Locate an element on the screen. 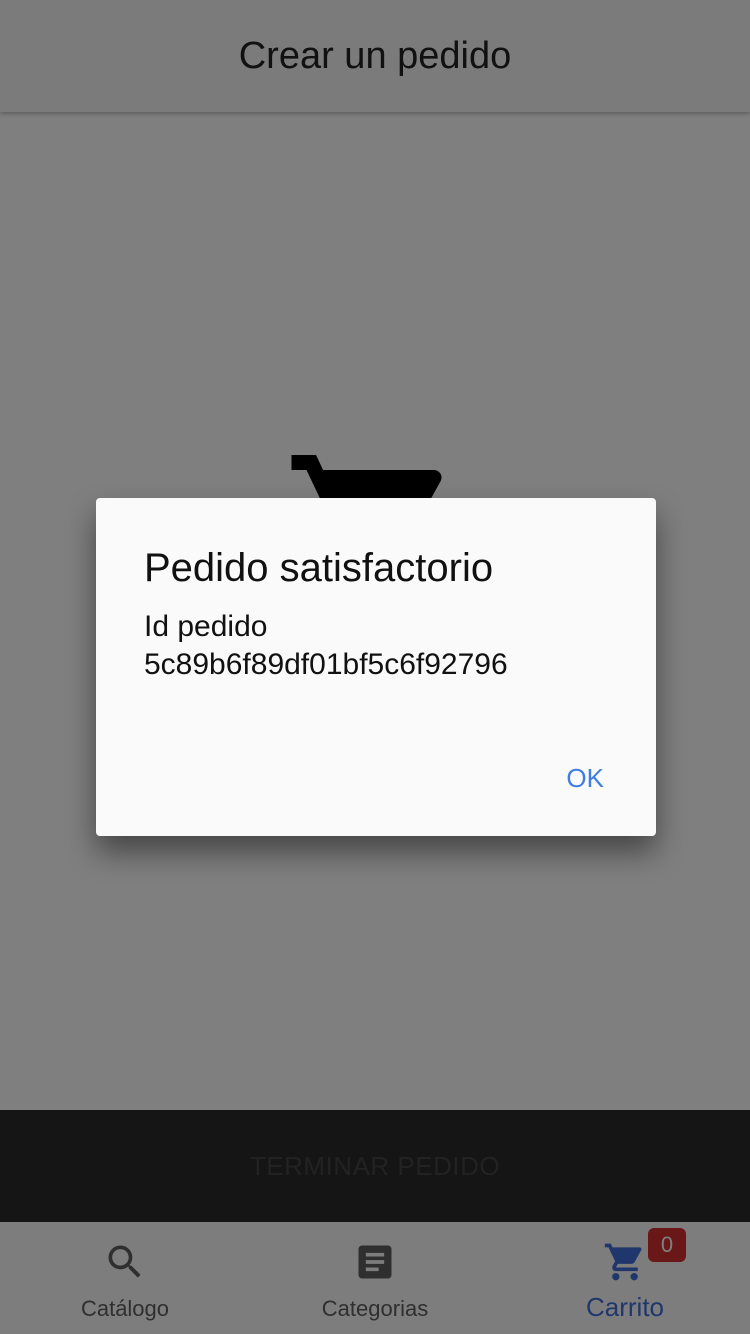 The height and width of the screenshot is (1334, 750). order-id-value: 5c89b6f89df01bf5c6f92796 is located at coordinates (326, 664).